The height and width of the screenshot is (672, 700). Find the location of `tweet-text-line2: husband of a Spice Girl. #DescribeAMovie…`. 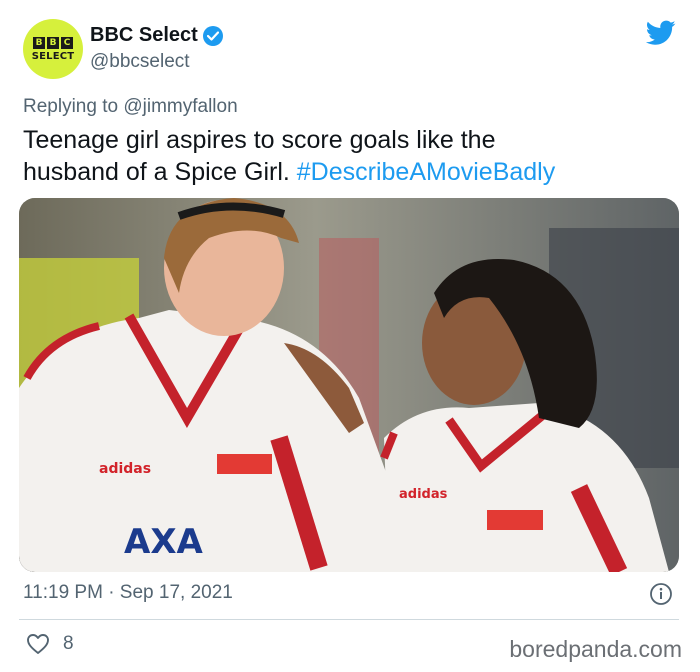

tweet-text-line2: husband of a Spice Girl. #DescribeAMovie… is located at coordinates (353, 172).